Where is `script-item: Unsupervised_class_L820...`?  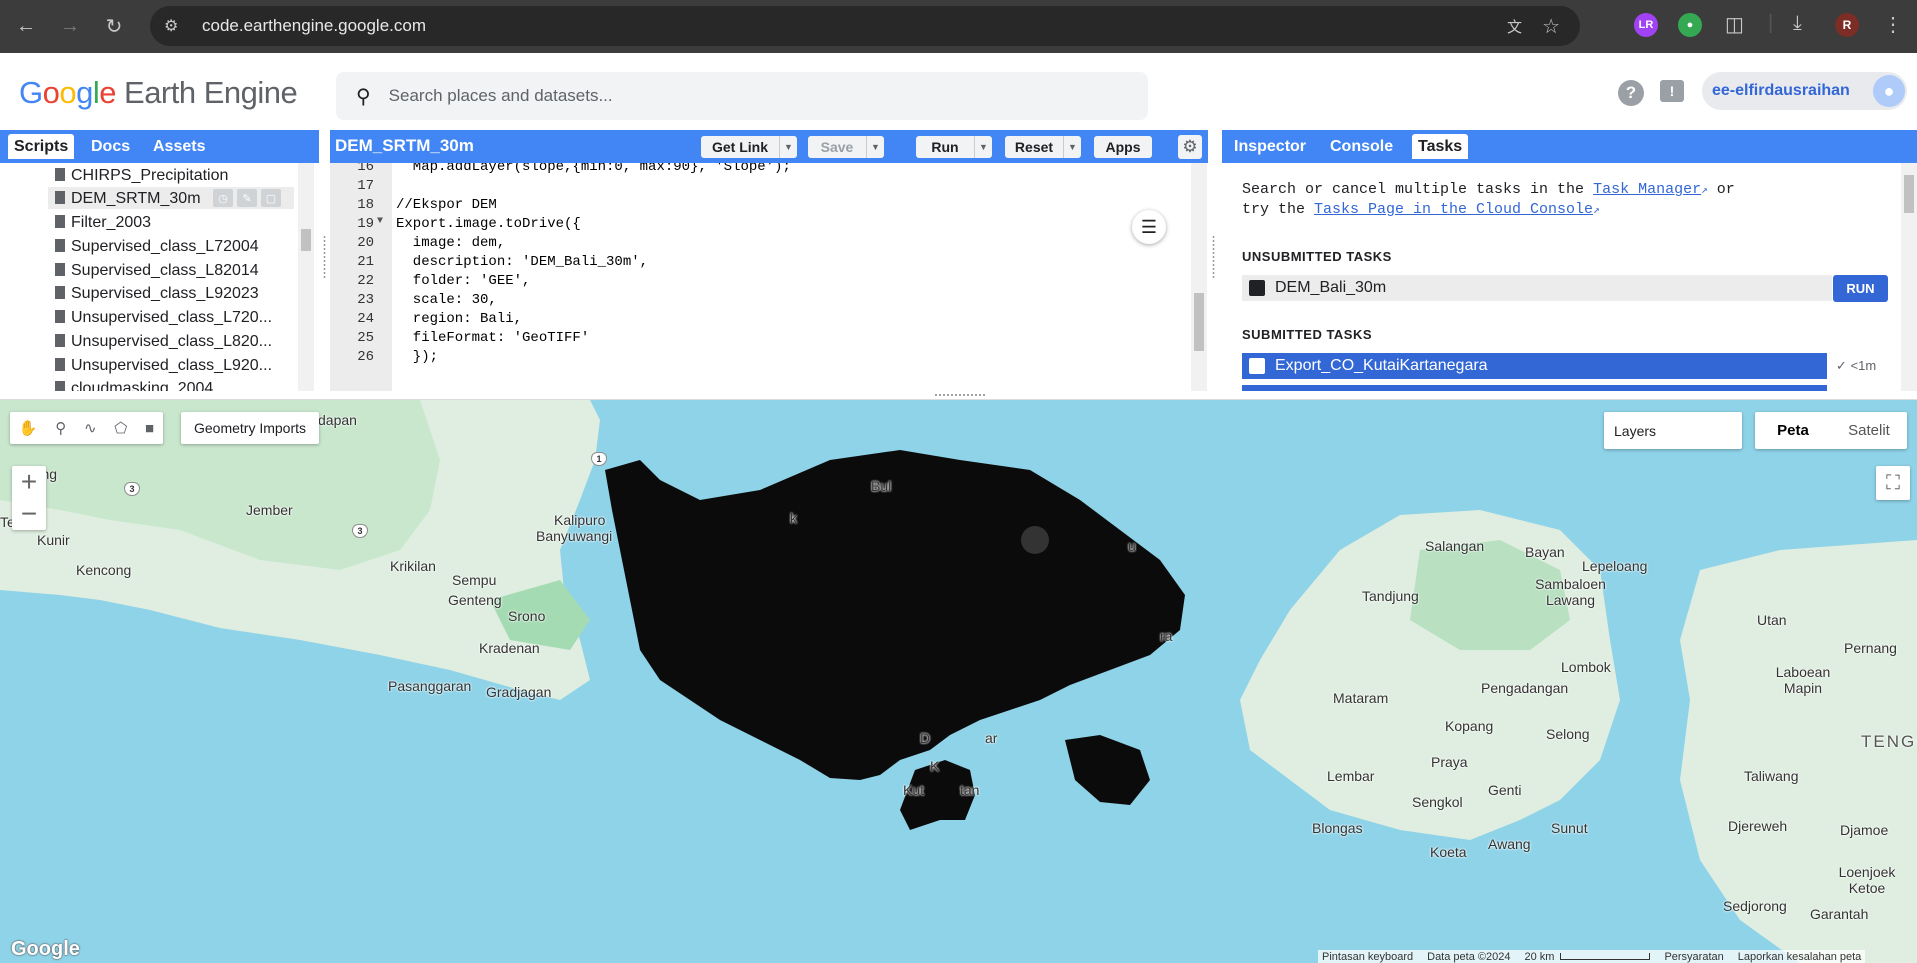
script-item: Unsupervised_class_L820... is located at coordinates (163, 342).